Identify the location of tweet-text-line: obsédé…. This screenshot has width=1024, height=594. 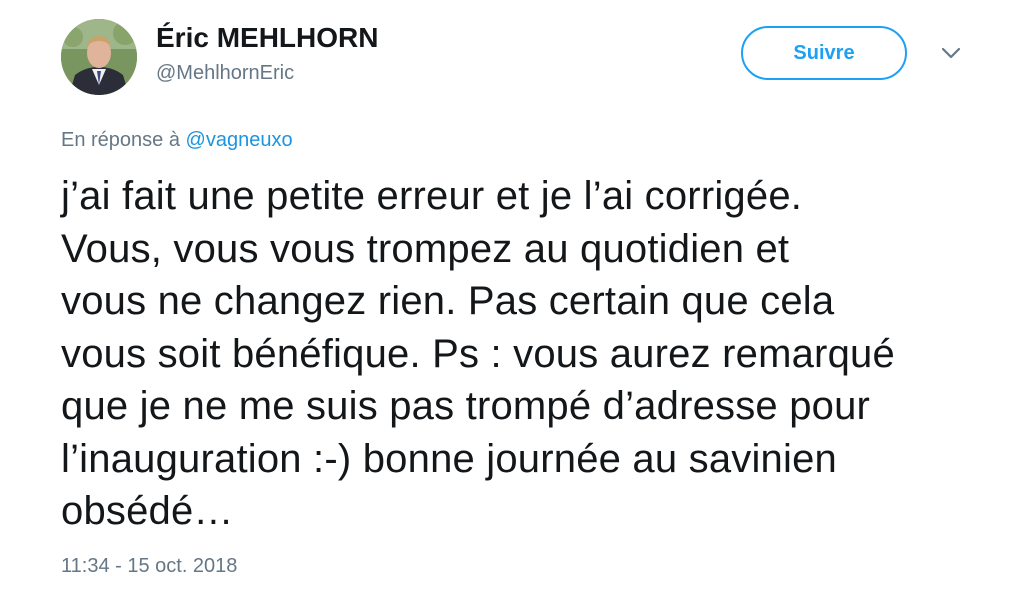
(147, 511).